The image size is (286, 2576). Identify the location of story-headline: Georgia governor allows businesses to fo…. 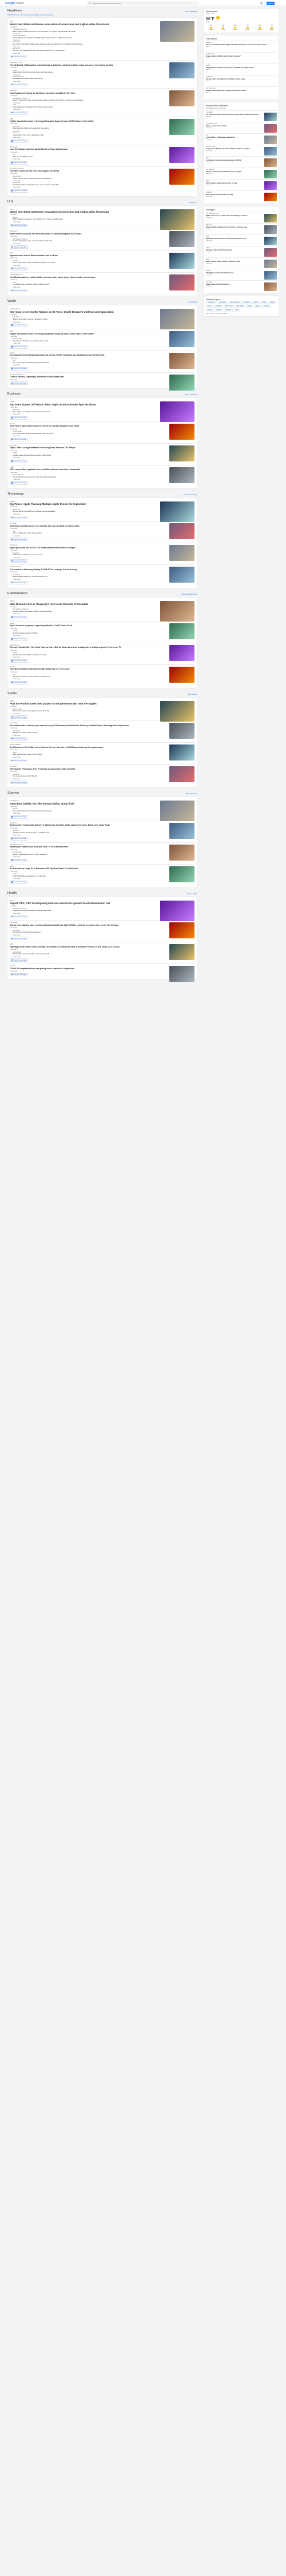
(81, 355).